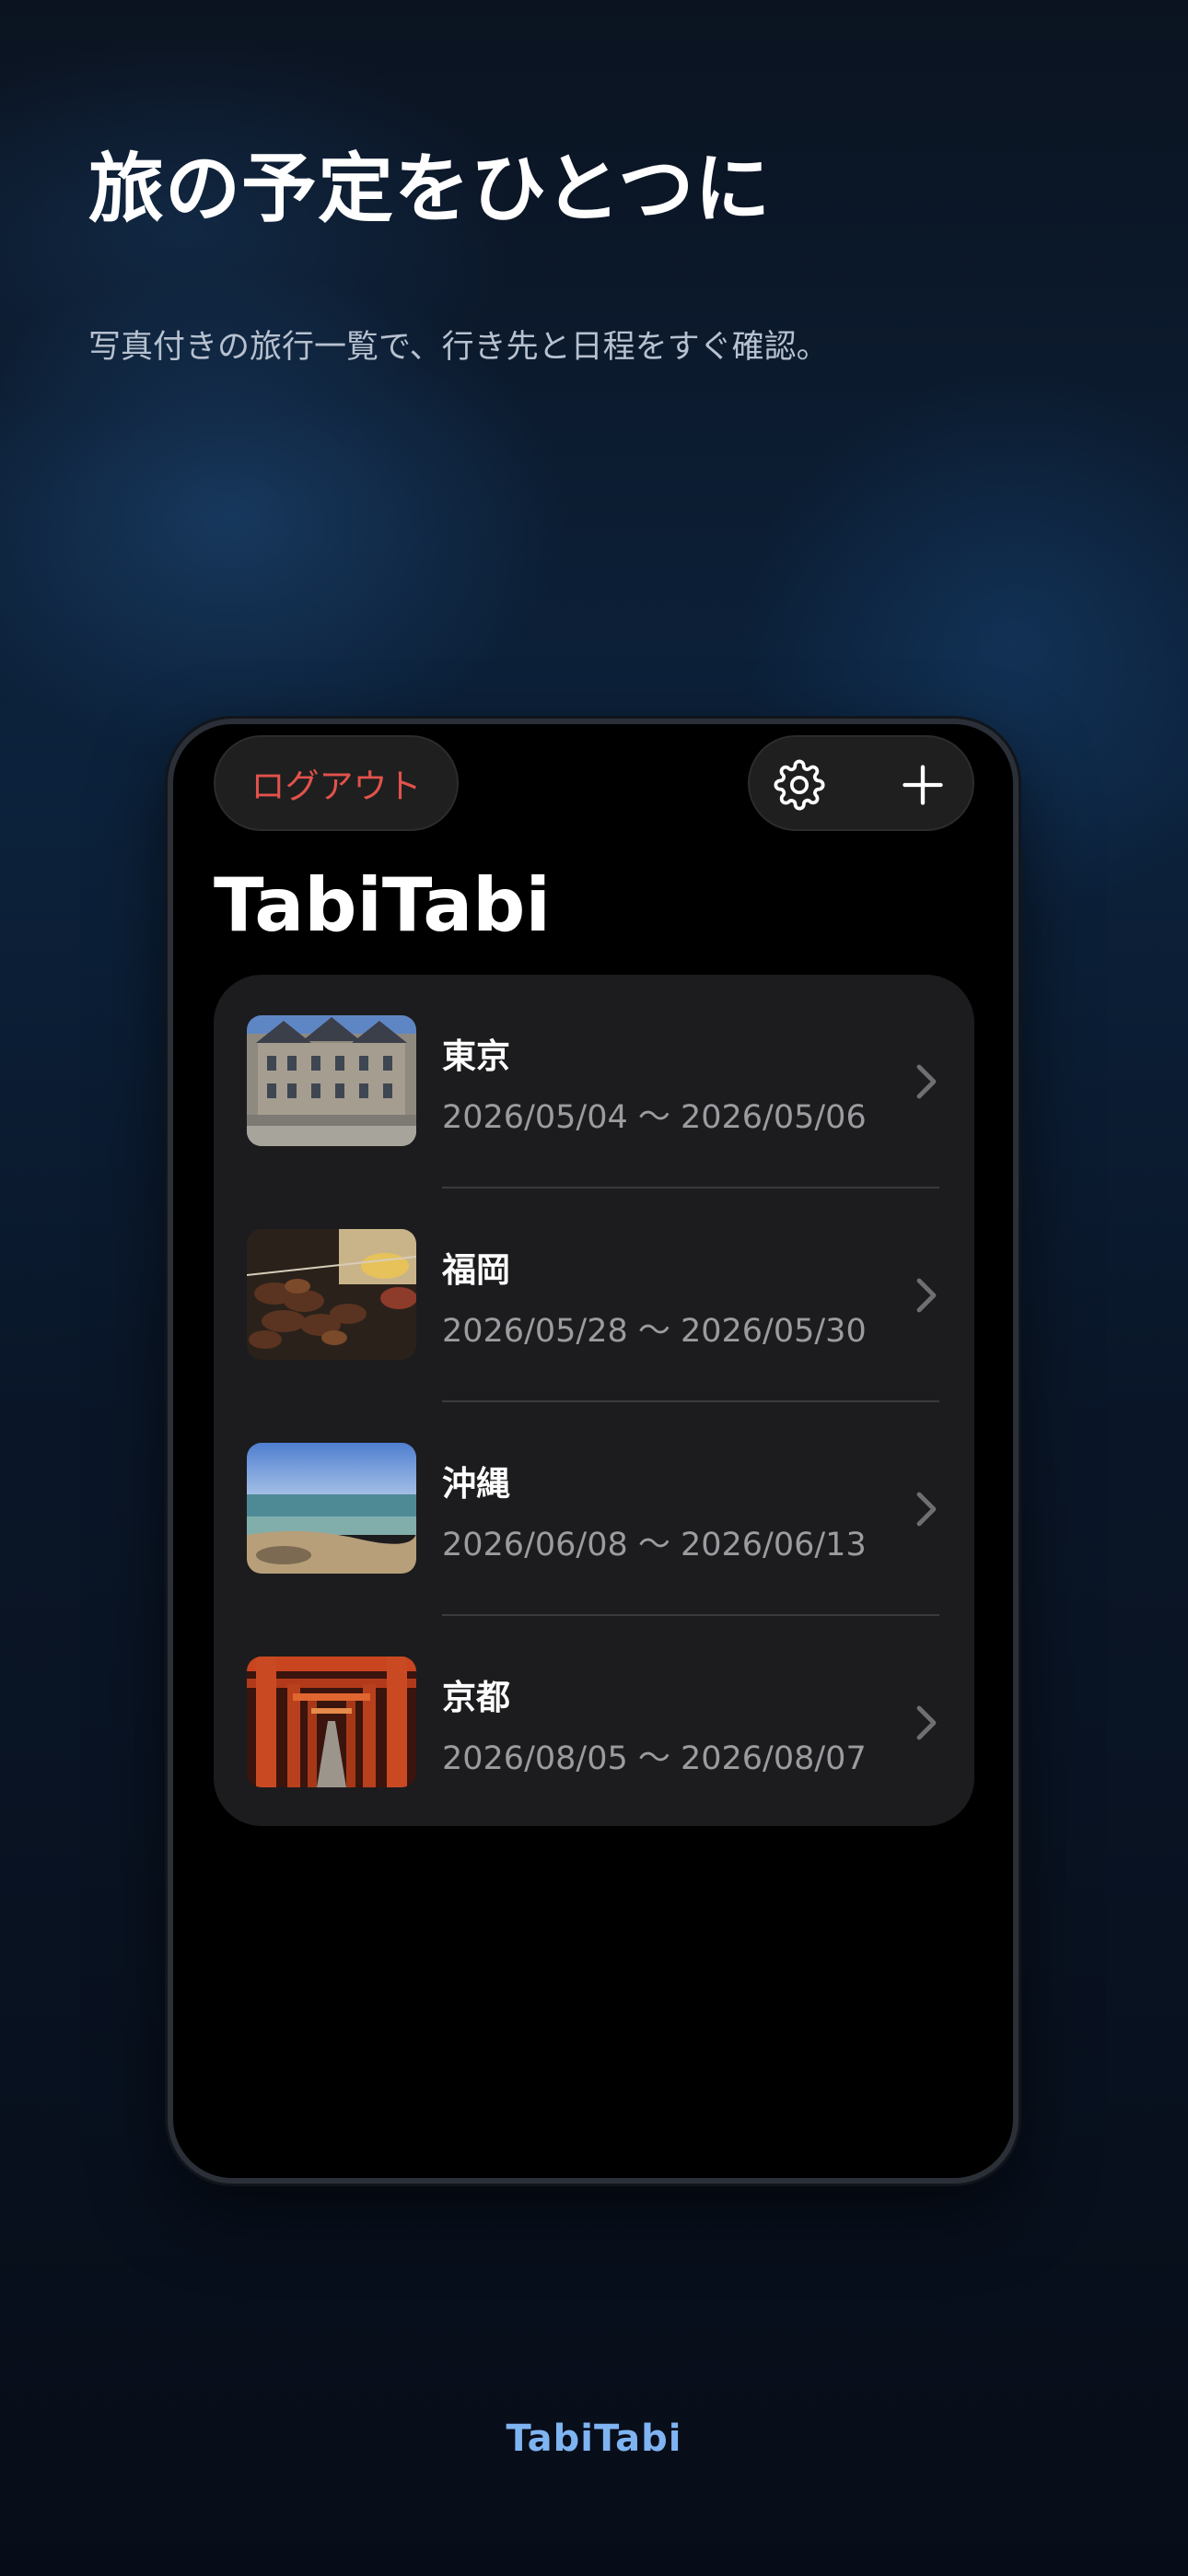 The width and height of the screenshot is (1188, 2576). I want to click on trip-row-okinawa: 沖縄 2026/06/08 〜 2026/06/13, so click(594, 1509).